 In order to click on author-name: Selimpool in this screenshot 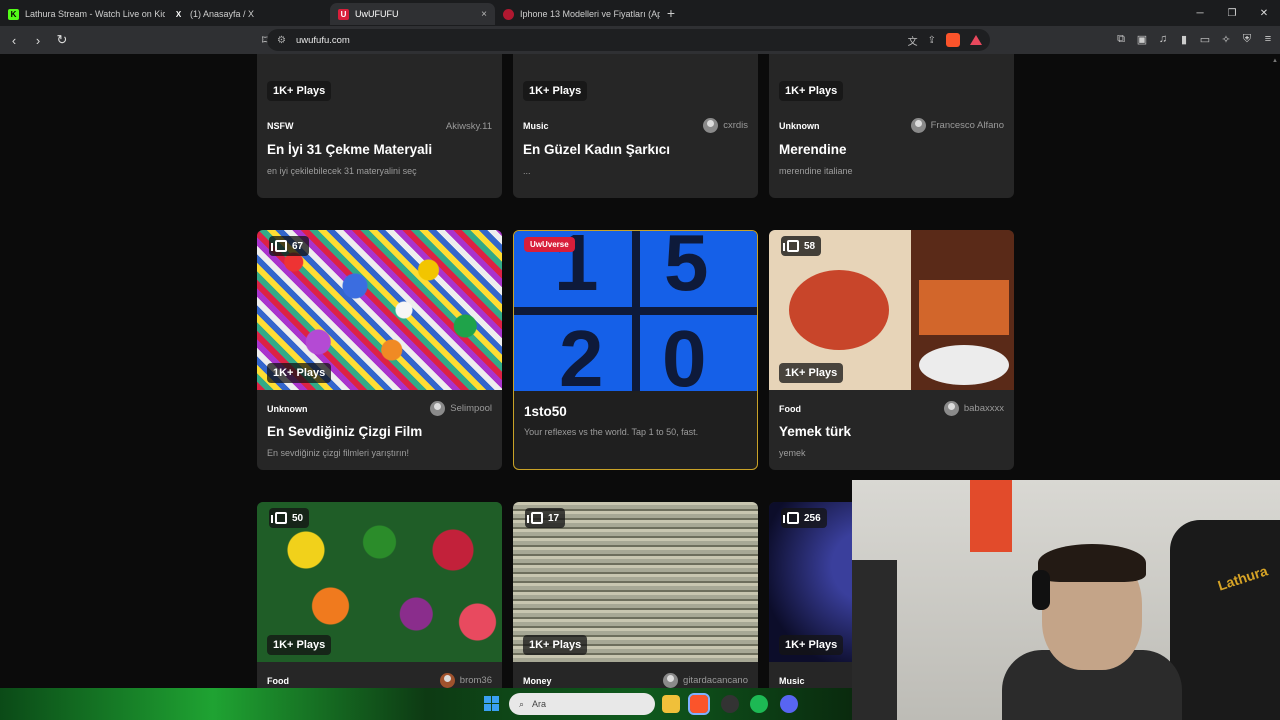, I will do `click(471, 408)`.